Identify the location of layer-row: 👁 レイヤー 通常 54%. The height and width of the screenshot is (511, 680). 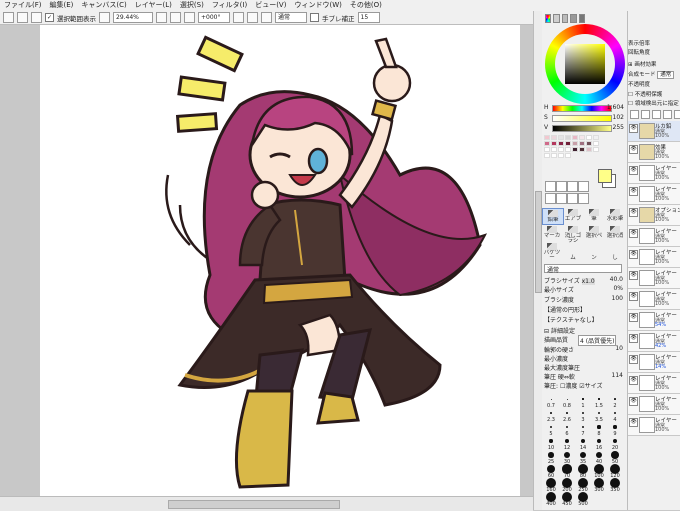
(654, 320).